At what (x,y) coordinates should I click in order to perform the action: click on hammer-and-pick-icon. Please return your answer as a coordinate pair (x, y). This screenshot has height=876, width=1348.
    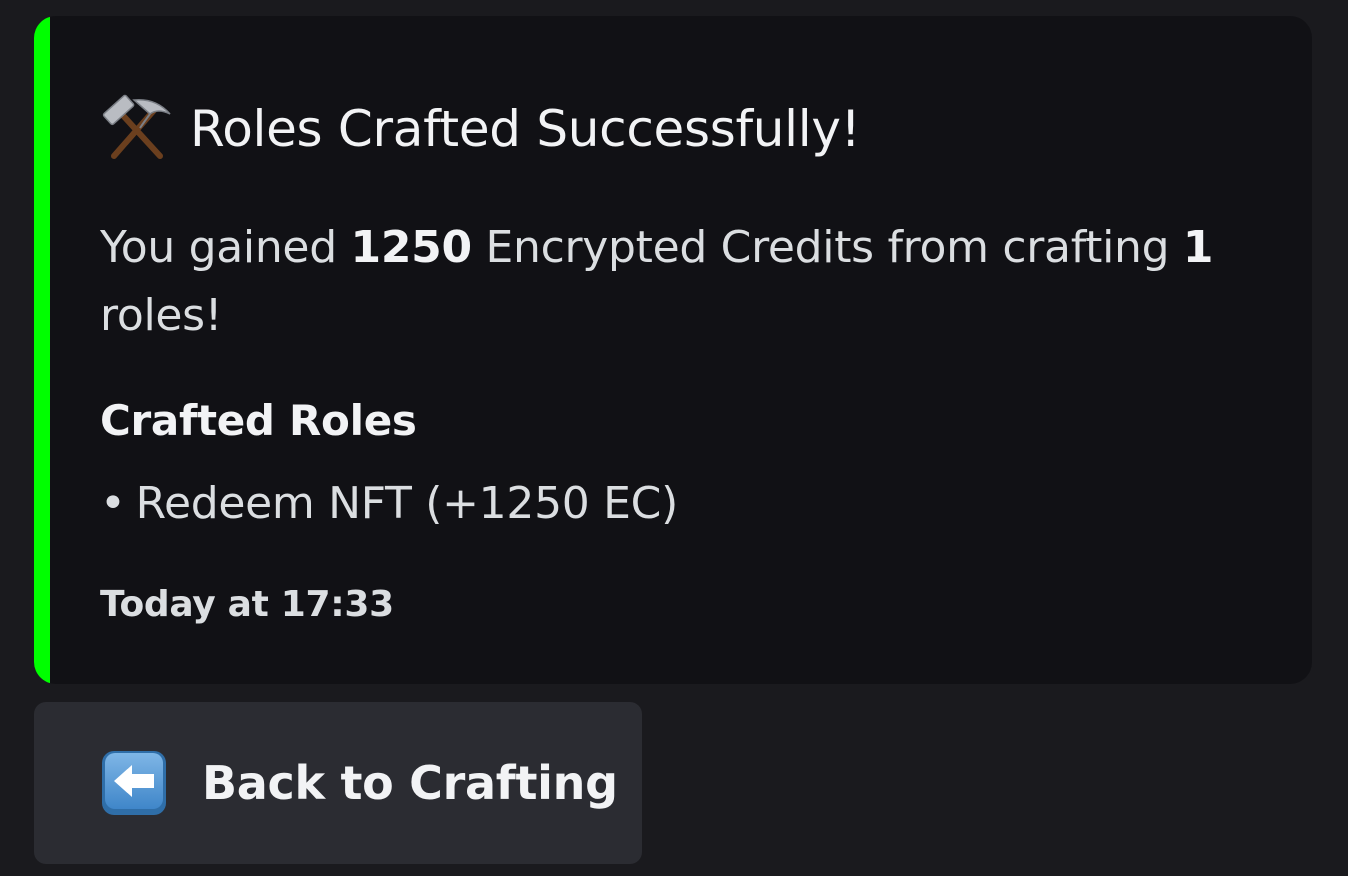
    Looking at the image, I should click on (137, 129).